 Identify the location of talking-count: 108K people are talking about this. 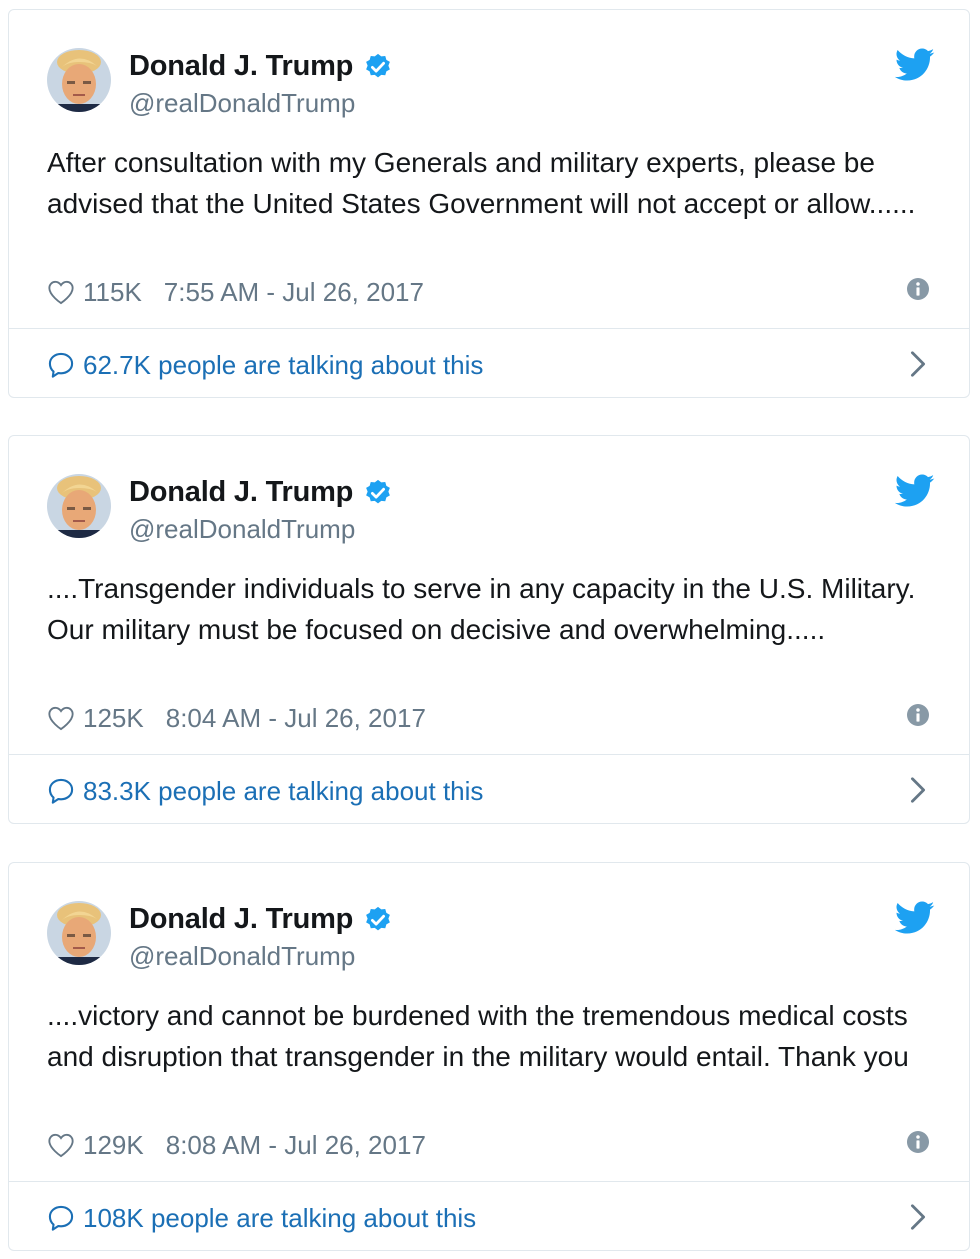
(279, 1218).